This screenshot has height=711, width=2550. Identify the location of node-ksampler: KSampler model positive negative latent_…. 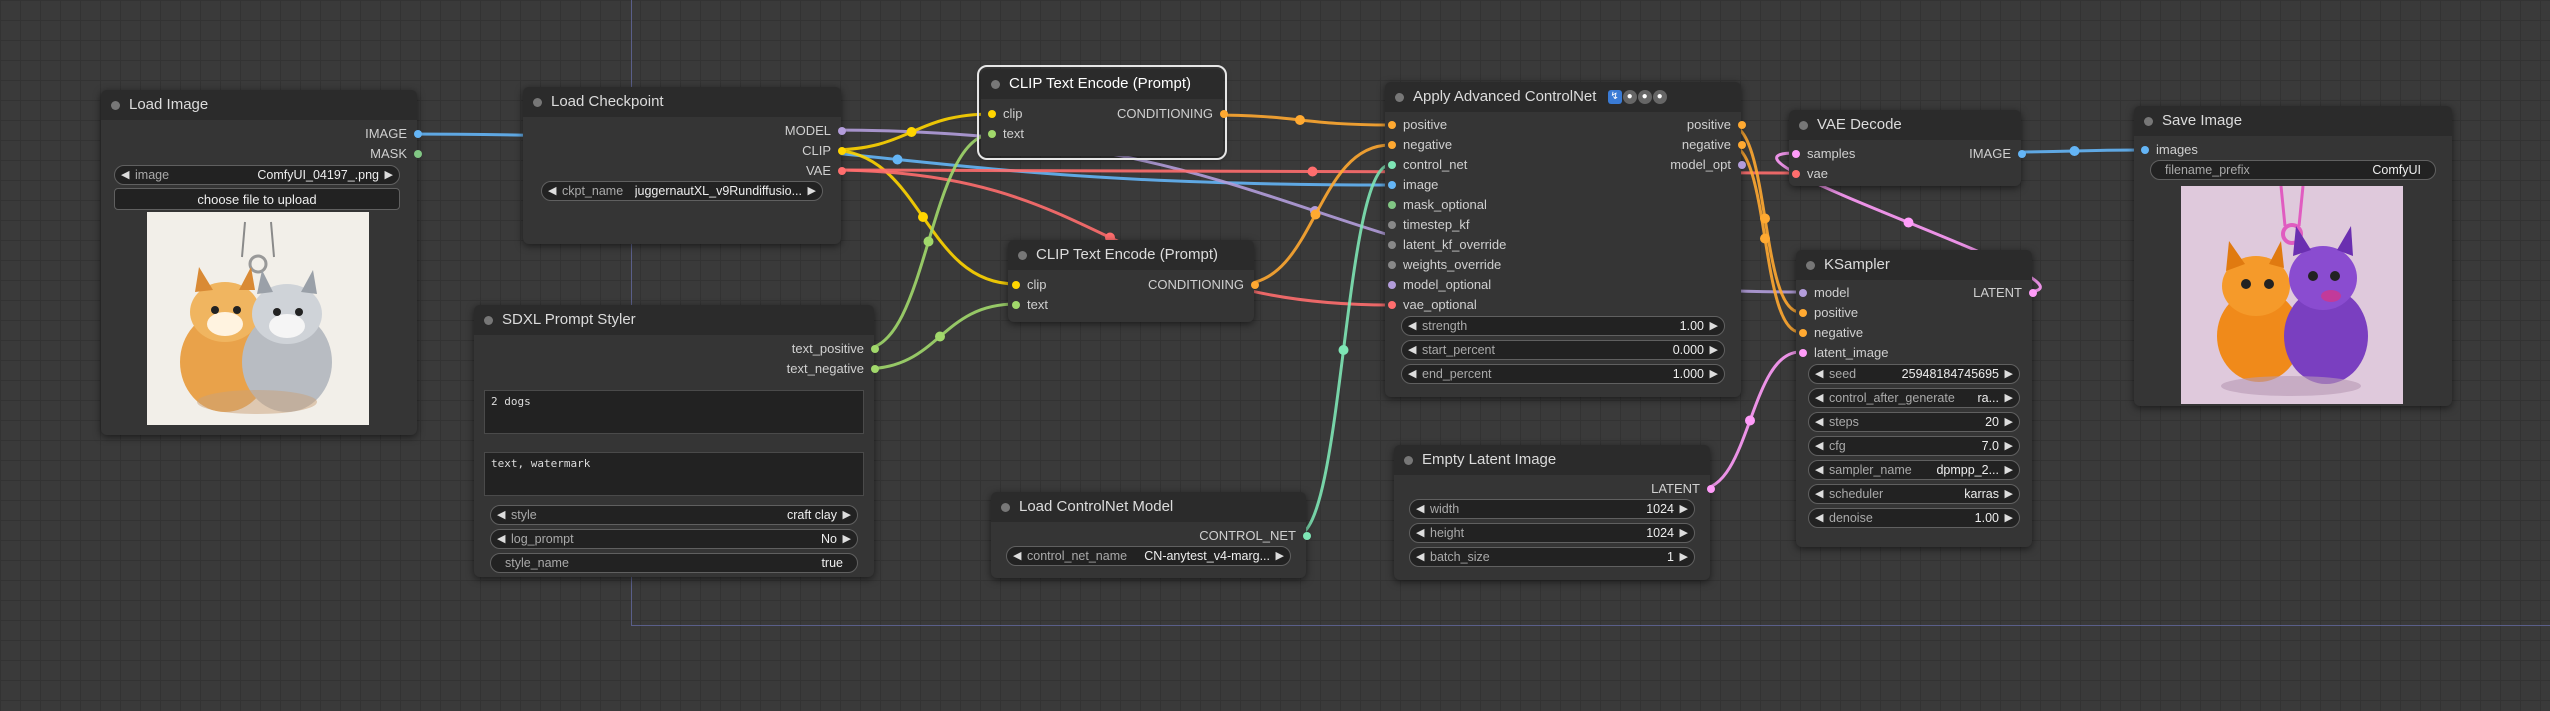
(1916, 398).